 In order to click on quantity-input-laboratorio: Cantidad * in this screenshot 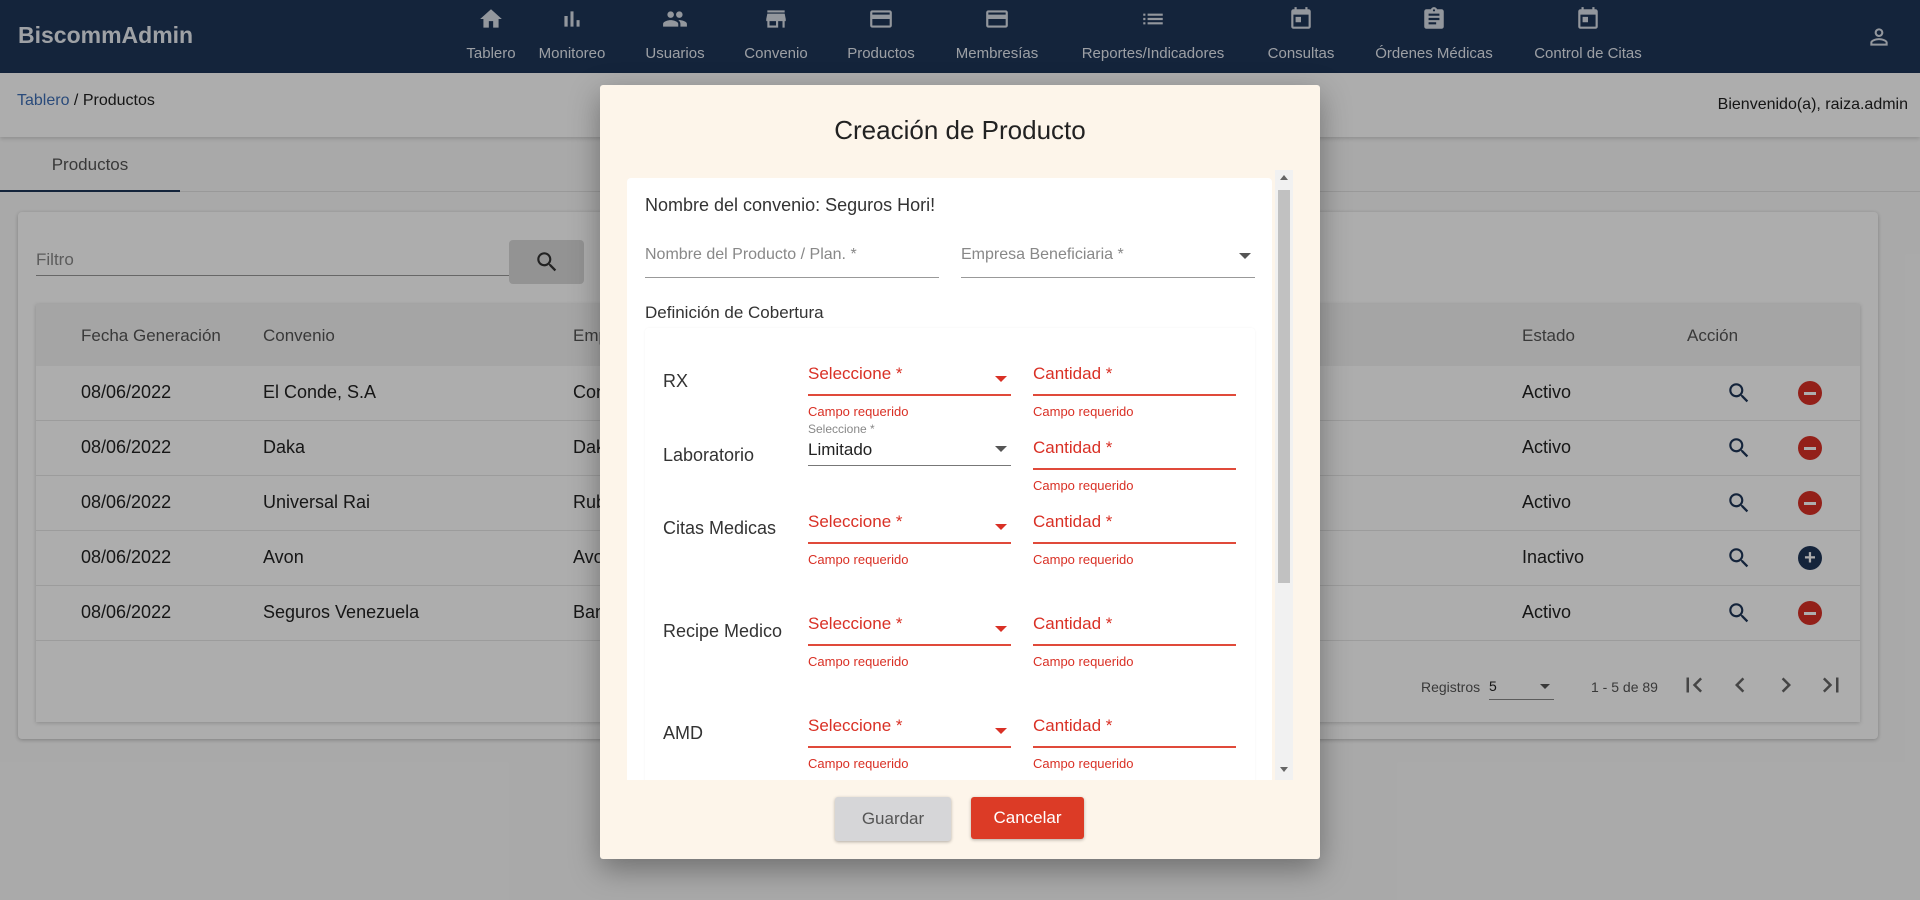, I will do `click(1134, 450)`.